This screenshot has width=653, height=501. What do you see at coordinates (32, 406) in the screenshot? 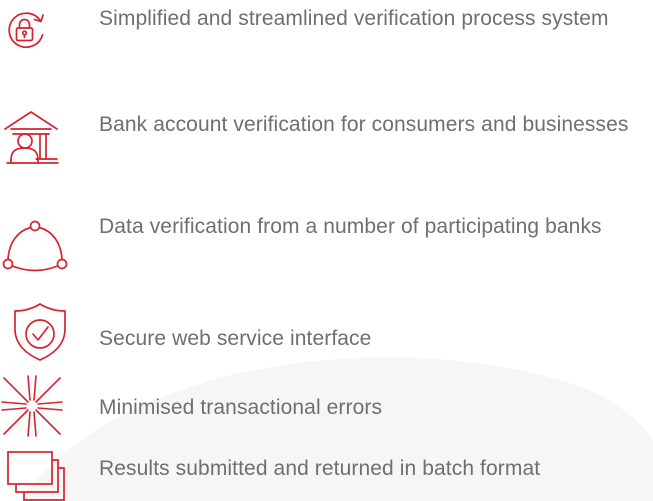
I see `starburst-icon` at bounding box center [32, 406].